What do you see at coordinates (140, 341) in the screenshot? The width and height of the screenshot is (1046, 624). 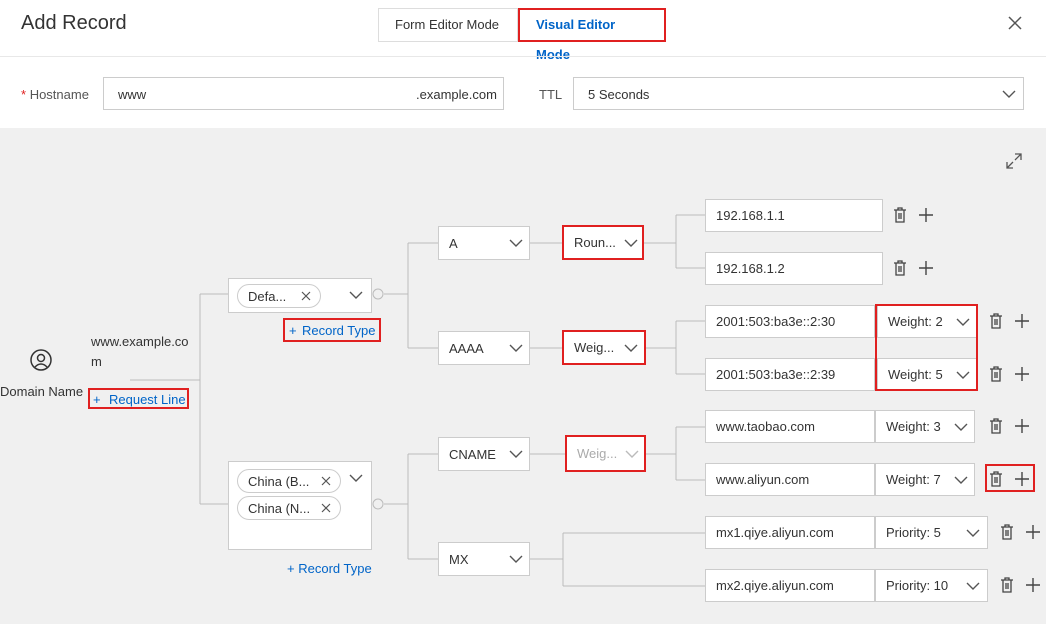 I see `domain-name-line1: www.example.co` at bounding box center [140, 341].